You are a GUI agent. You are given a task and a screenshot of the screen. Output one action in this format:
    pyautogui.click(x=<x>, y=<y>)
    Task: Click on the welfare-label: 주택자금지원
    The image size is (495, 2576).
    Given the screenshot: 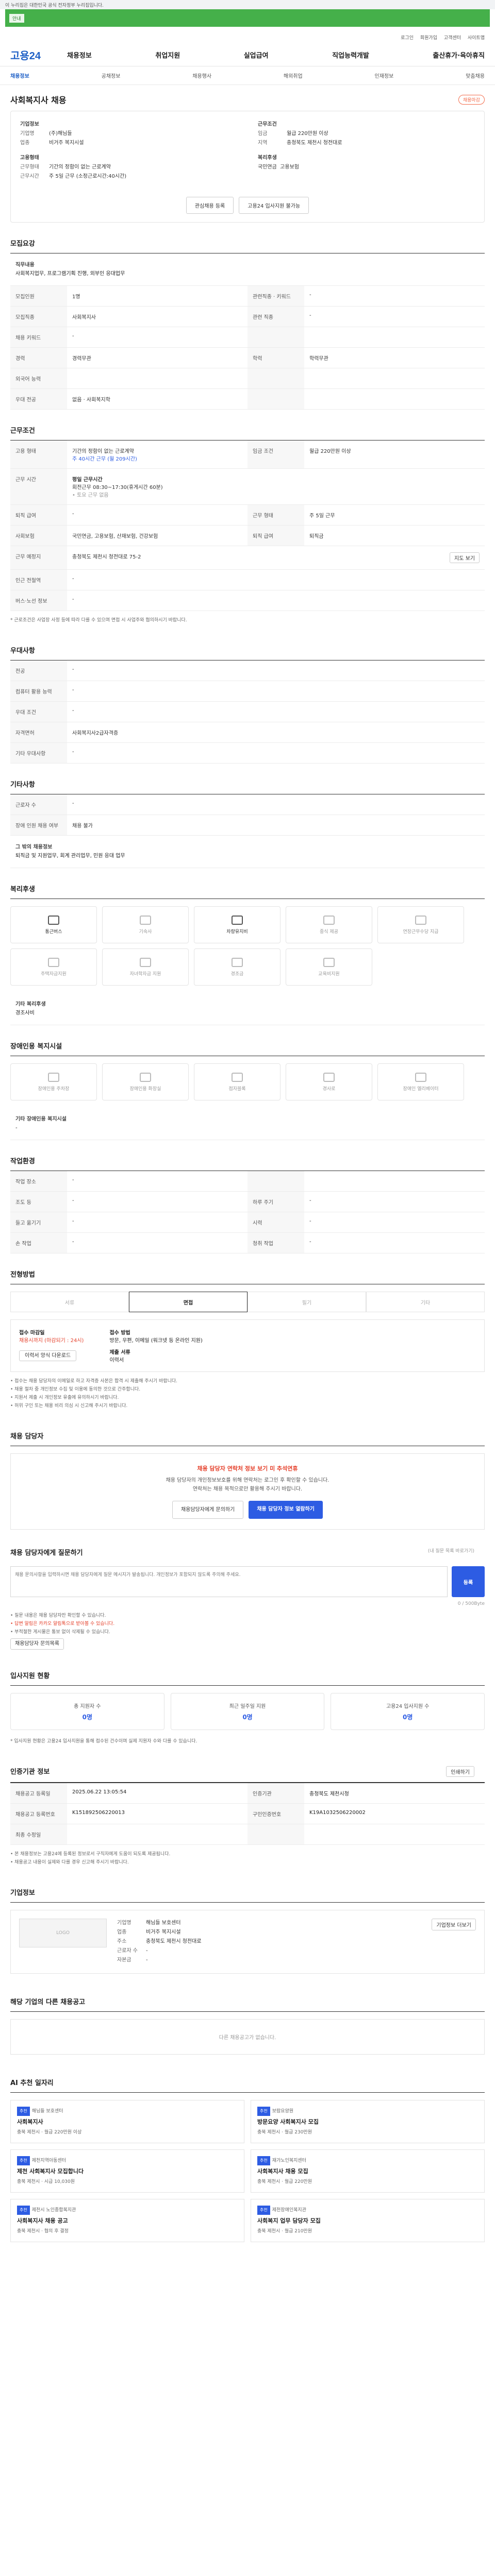 What is the action you would take?
    pyautogui.click(x=54, y=974)
    